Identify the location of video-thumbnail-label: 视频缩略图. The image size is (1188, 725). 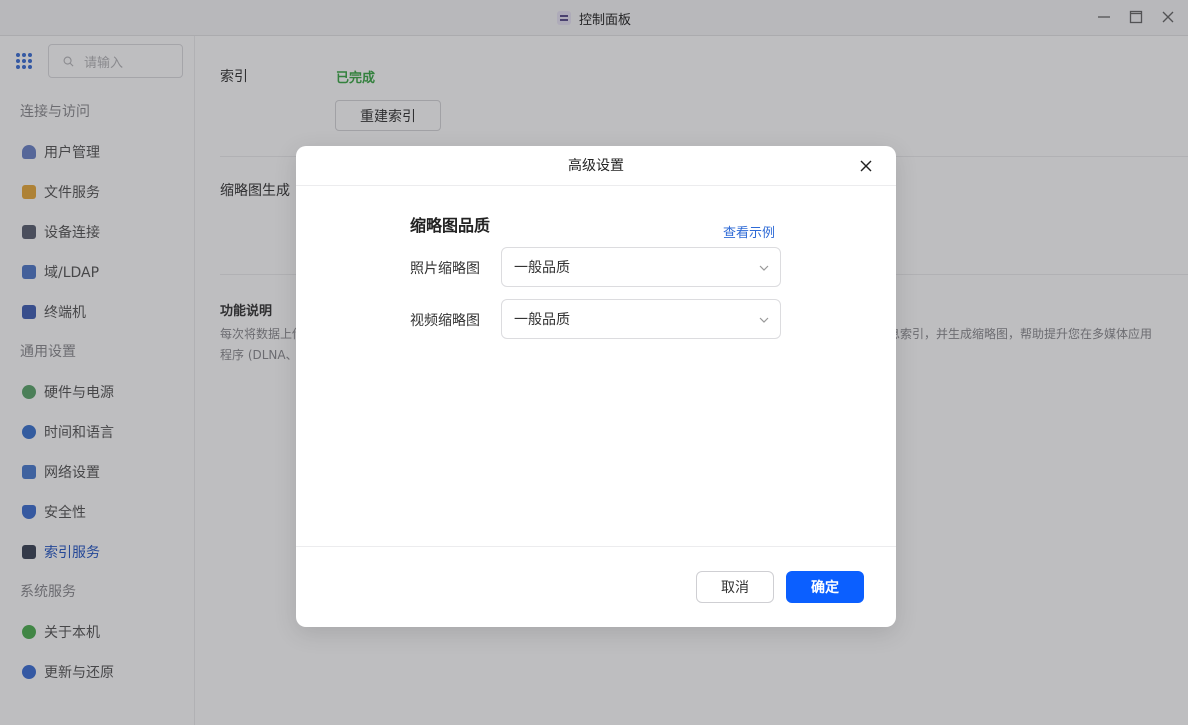
(445, 321).